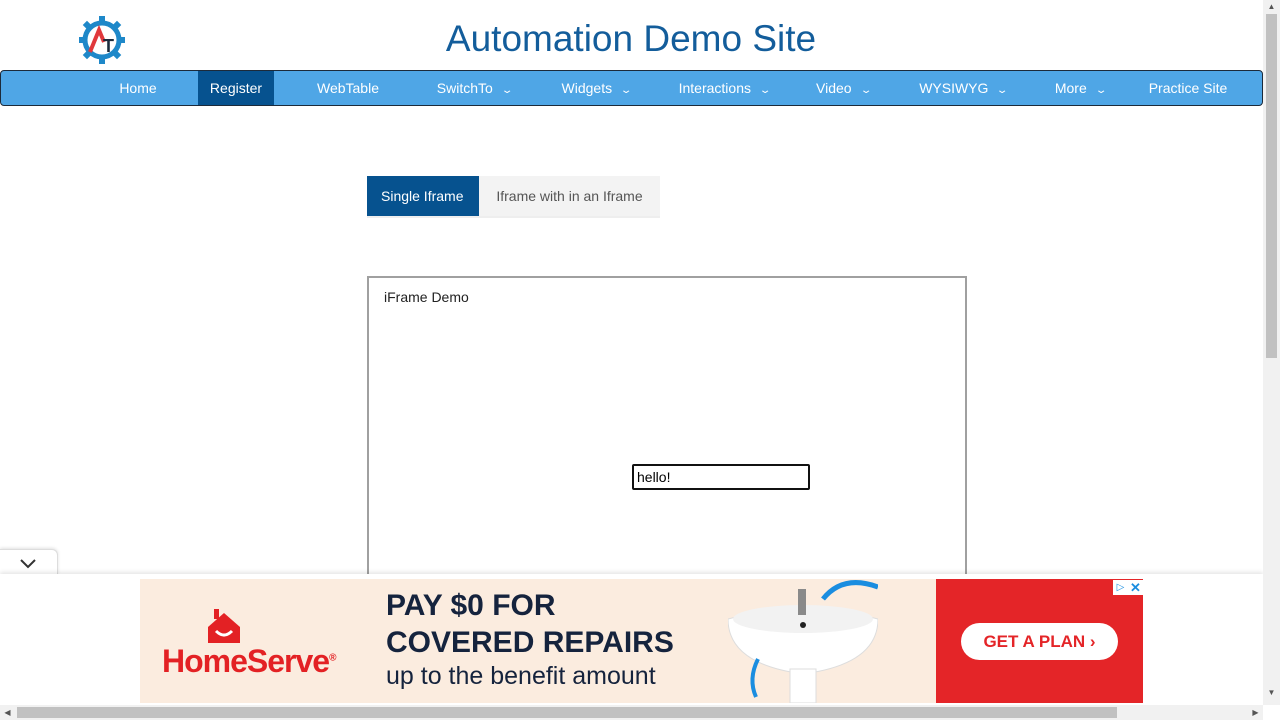 This screenshot has width=1280, height=720. I want to click on tab-single-iframe: Single Iframe, so click(423, 196).